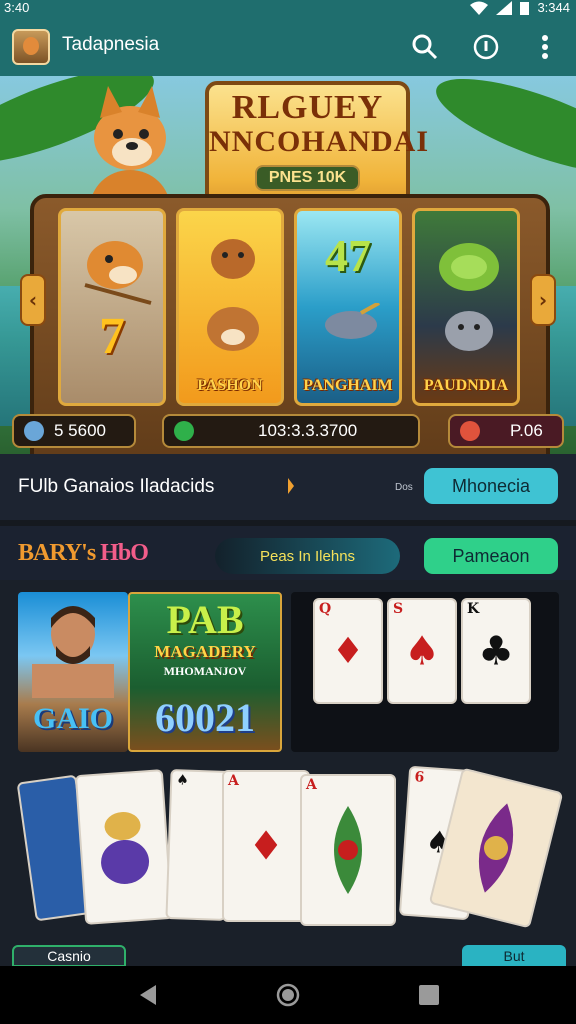 The height and width of the screenshot is (1024, 576). Describe the element at coordinates (506, 431) in the screenshot. I see `bet-display: P.06` at that location.